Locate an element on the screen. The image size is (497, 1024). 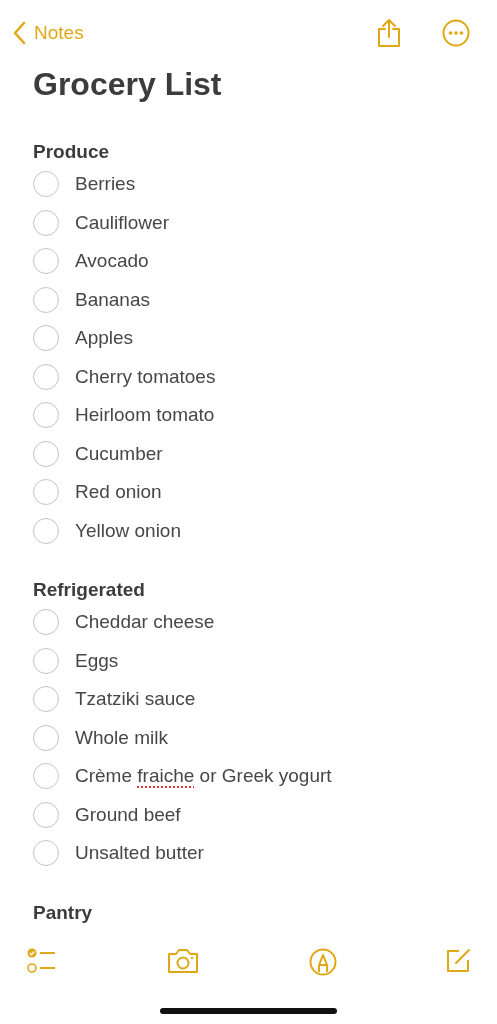
note-title: Grocery List is located at coordinates (128, 84).